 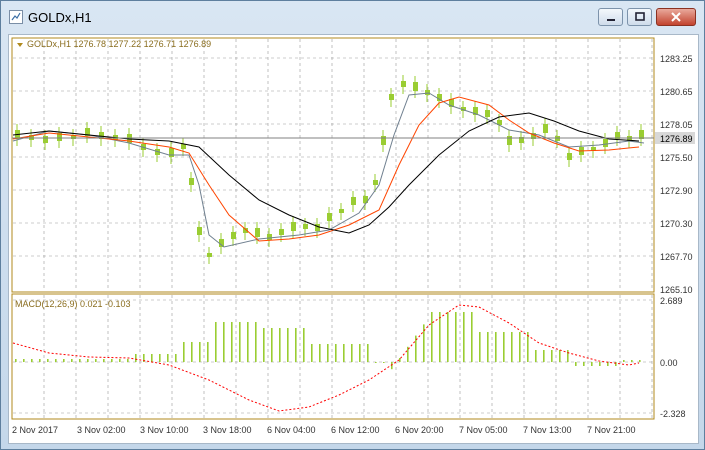 What do you see at coordinates (73, 304) in the screenshot?
I see `macd-header: MACD(12,26,9) 0.021 -0.103` at bounding box center [73, 304].